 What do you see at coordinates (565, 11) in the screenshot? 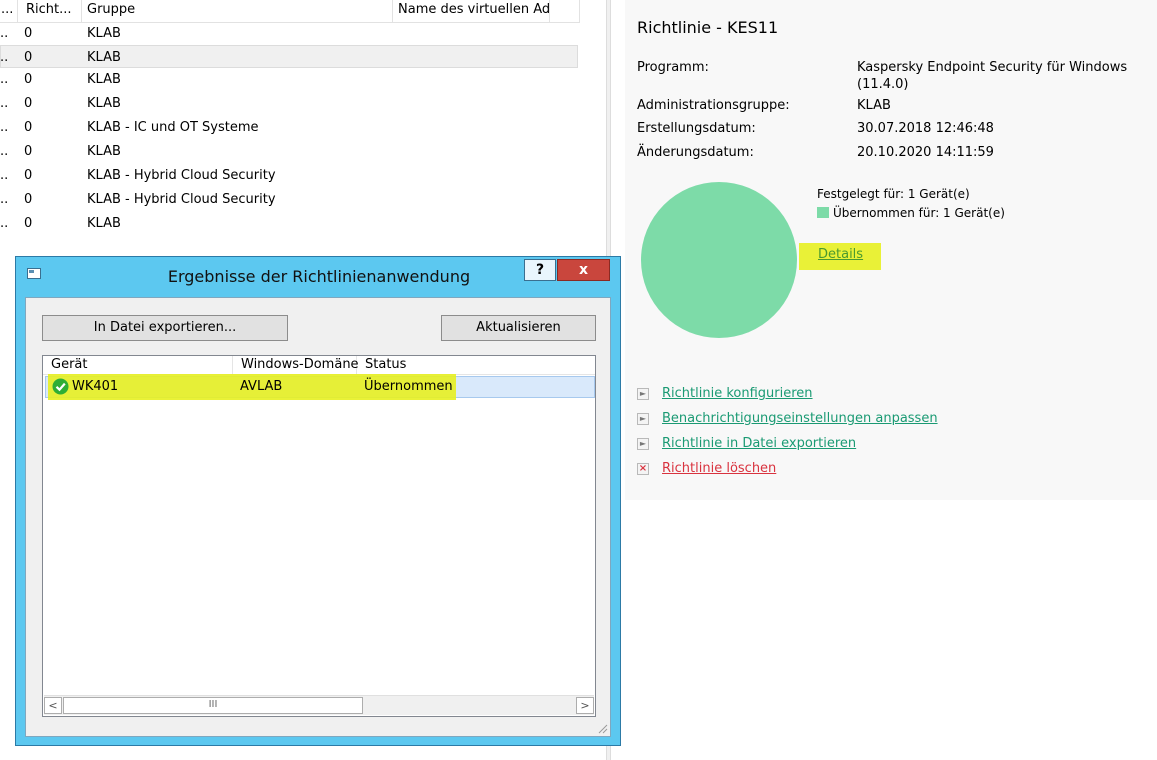
I see `column-header-extra` at bounding box center [565, 11].